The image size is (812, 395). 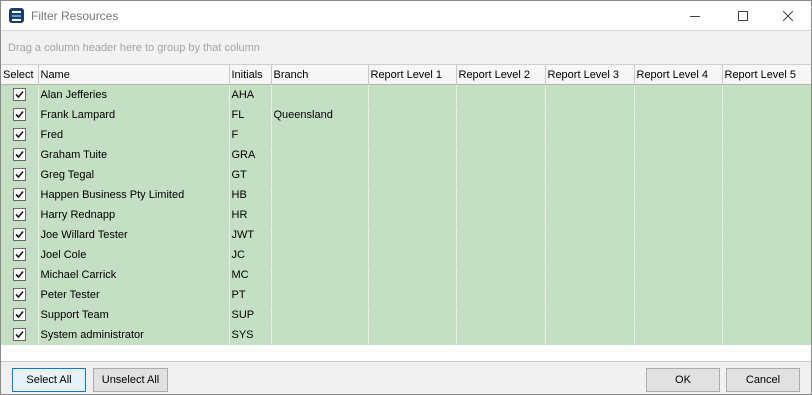 I want to click on table-row: Support Team SUP, so click(x=406, y=314).